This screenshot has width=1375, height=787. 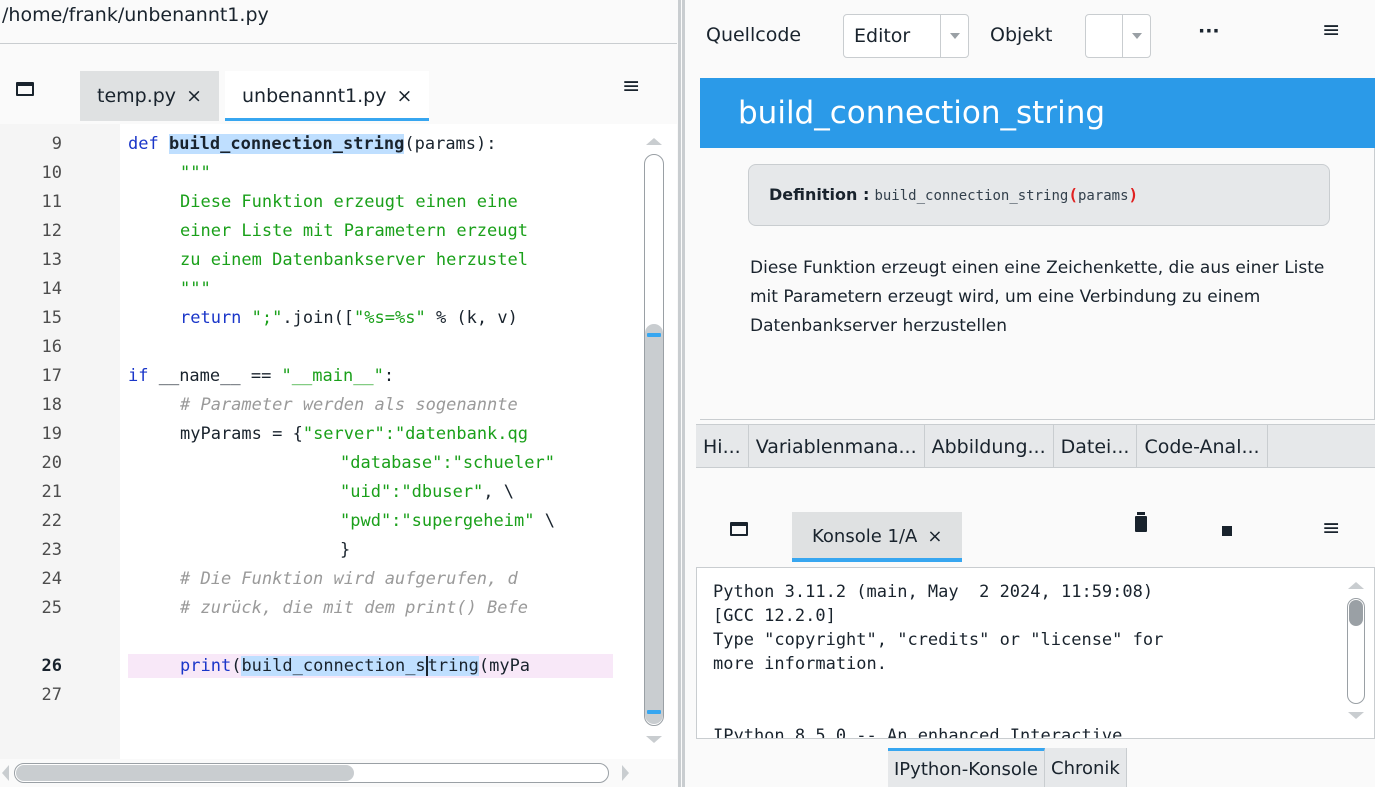 I want to click on tab-temp-py: temp.py ×, so click(x=149, y=96).